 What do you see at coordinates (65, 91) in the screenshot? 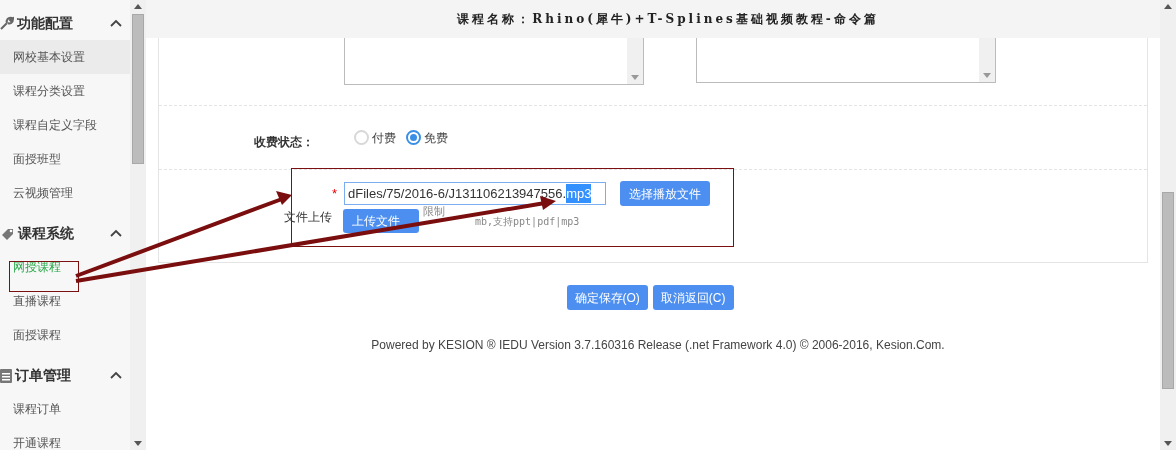
I see `sidebar-item: 课程分类设置` at bounding box center [65, 91].